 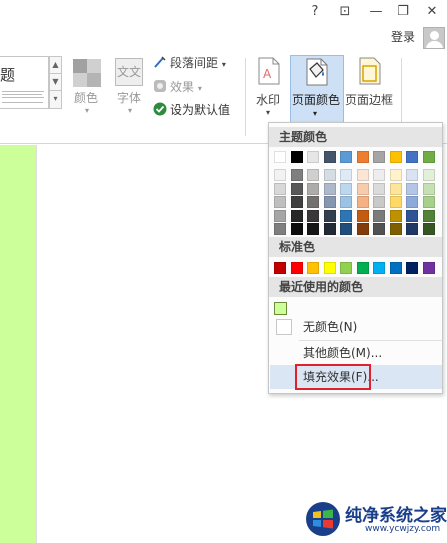 I want to click on watermark-button: A 水印 ▾, so click(x=269, y=89).